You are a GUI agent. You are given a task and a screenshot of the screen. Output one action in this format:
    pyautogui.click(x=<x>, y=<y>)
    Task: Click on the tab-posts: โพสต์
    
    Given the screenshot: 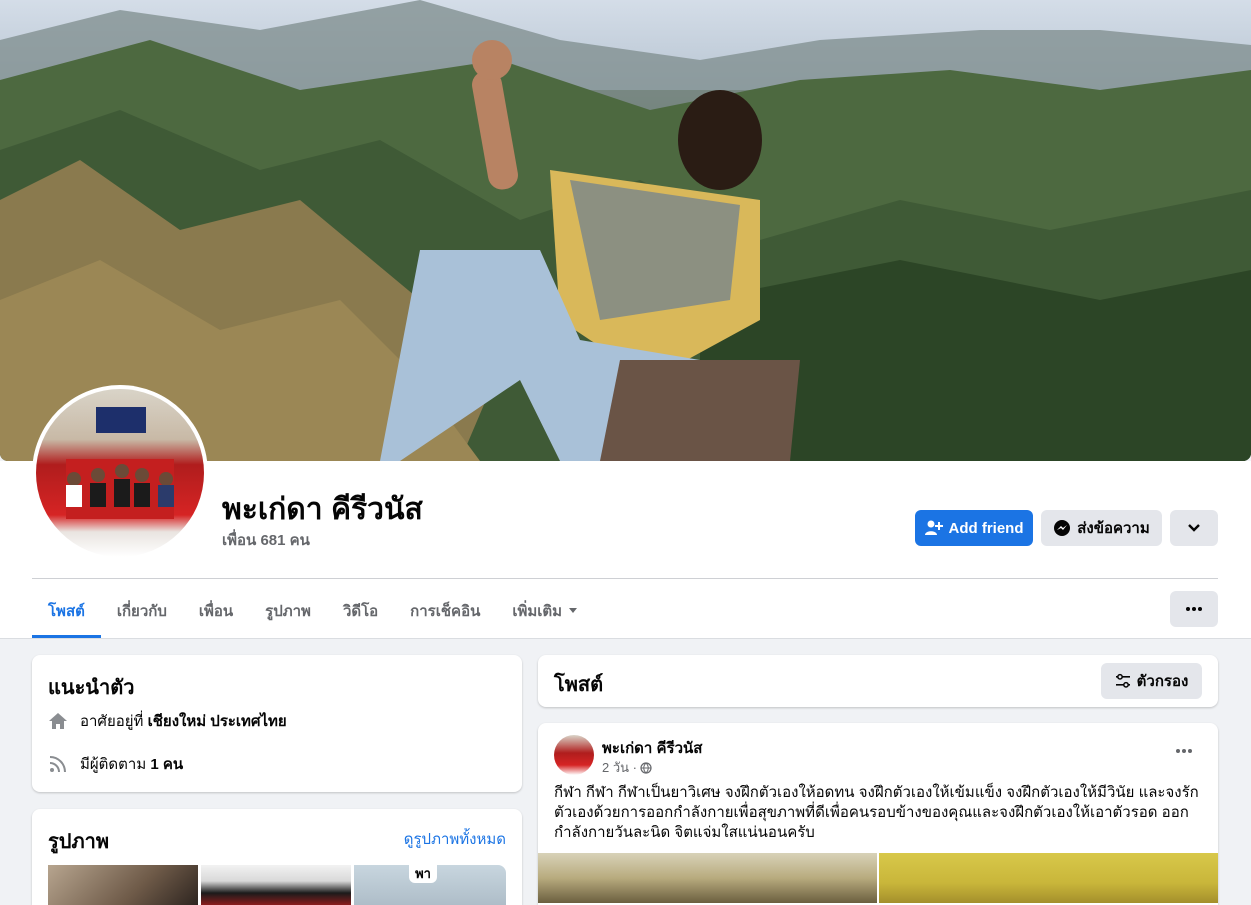 What is the action you would take?
    pyautogui.click(x=66, y=611)
    